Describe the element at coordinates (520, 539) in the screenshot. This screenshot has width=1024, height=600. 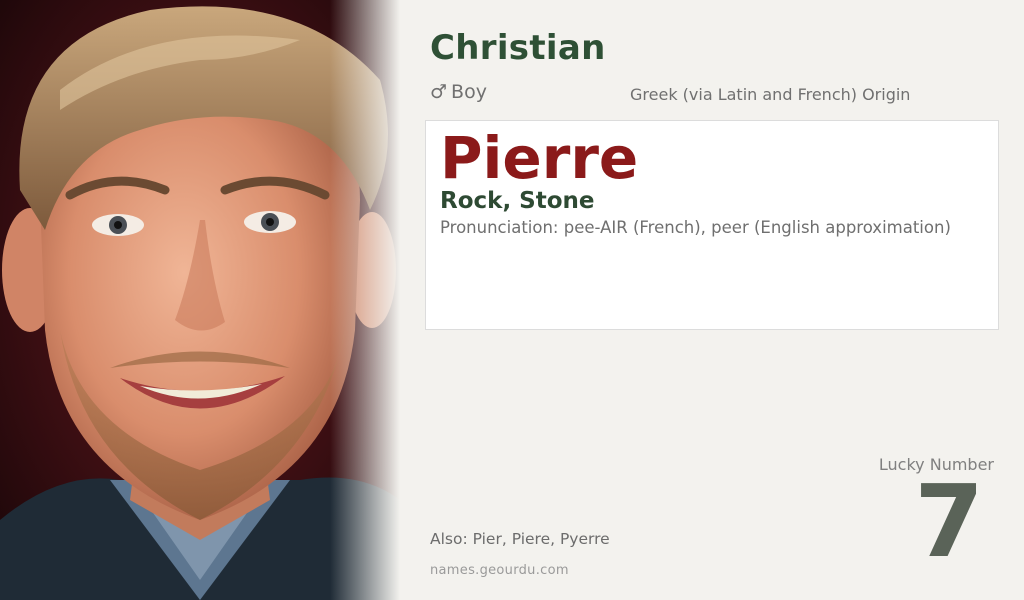
I see `alternate-spellings: Also: Pier, Piere, Pyerre` at that location.